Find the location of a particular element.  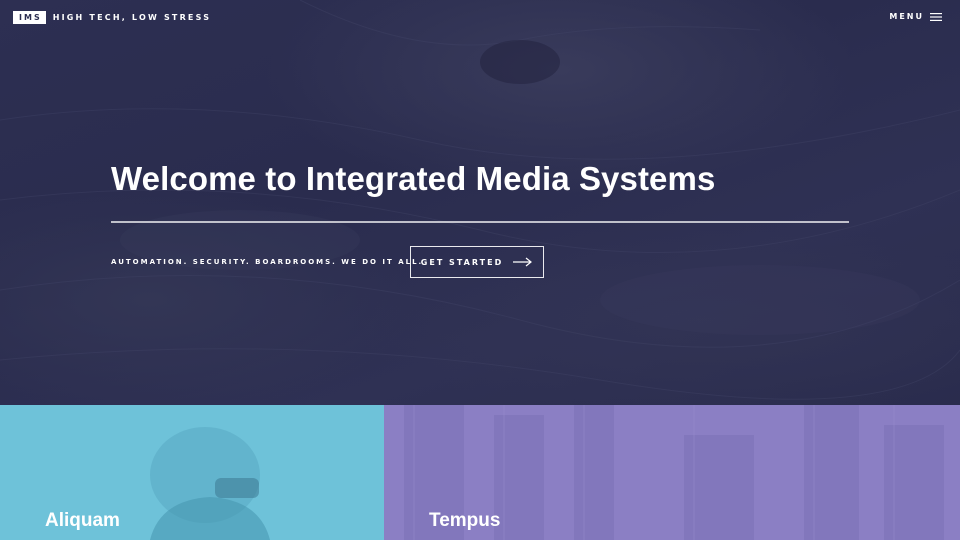

arrow-right-icon is located at coordinates (523, 262).